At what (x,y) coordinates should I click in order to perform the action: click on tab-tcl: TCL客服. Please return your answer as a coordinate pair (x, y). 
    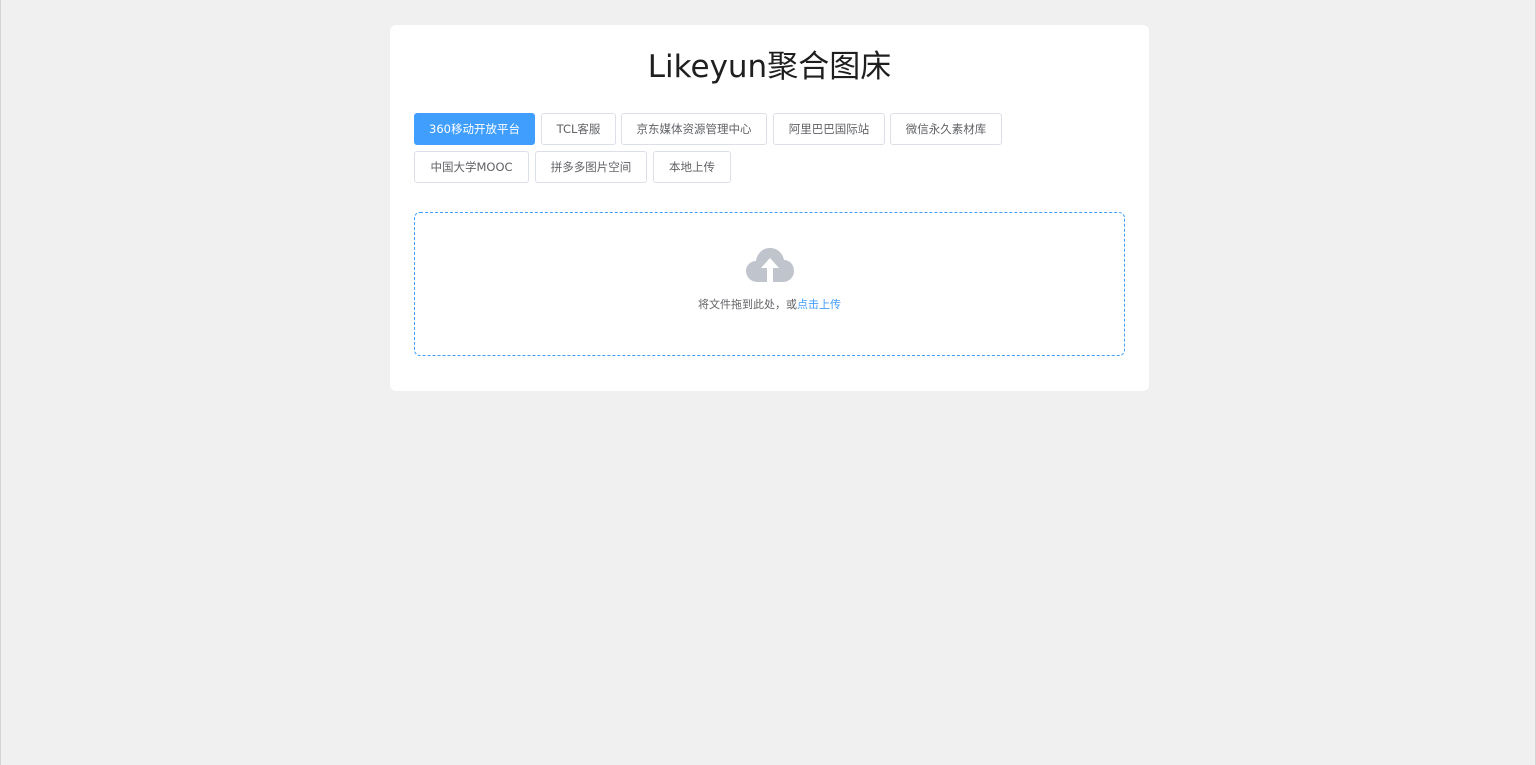
    Looking at the image, I should click on (578, 129).